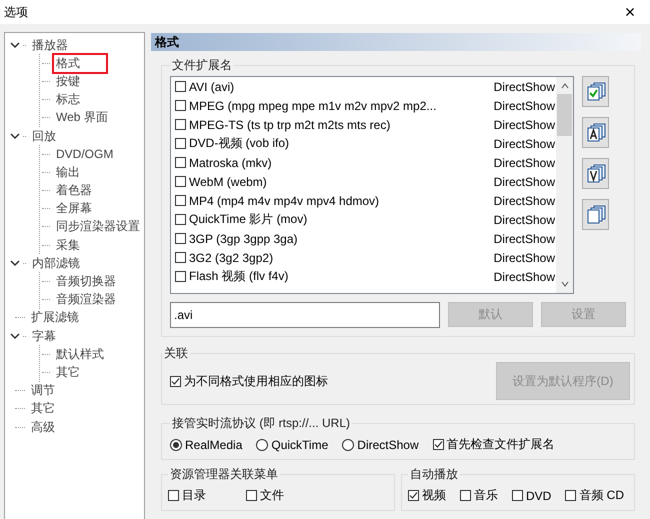  What do you see at coordinates (202, 65) in the screenshot?
I see `group-title: 文件扩展名` at bounding box center [202, 65].